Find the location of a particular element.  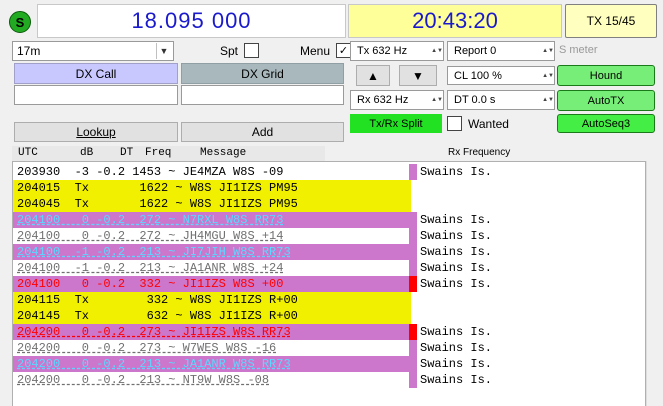

dt-spinbox: DT 0.0 s ▲▼ is located at coordinates (501, 100).